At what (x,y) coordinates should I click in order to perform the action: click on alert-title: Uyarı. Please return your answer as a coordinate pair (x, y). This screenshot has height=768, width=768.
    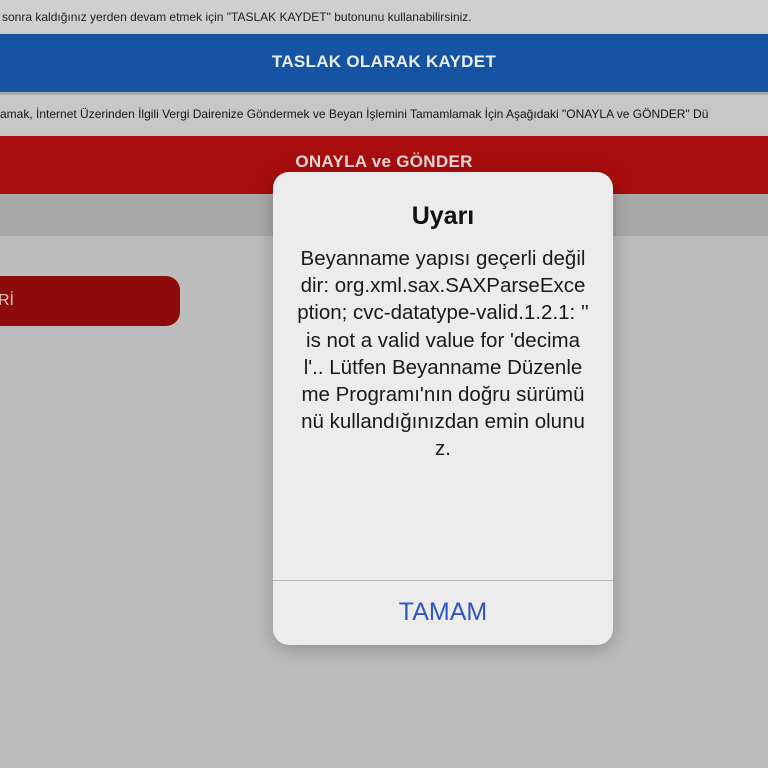
    Looking at the image, I should click on (443, 216).